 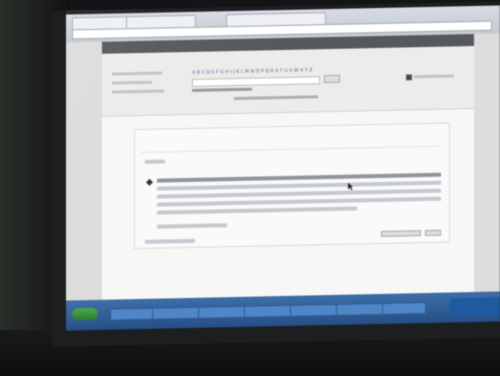 What do you see at coordinates (272, 71) in the screenshot?
I see `alphabet-letter-link: R` at bounding box center [272, 71].